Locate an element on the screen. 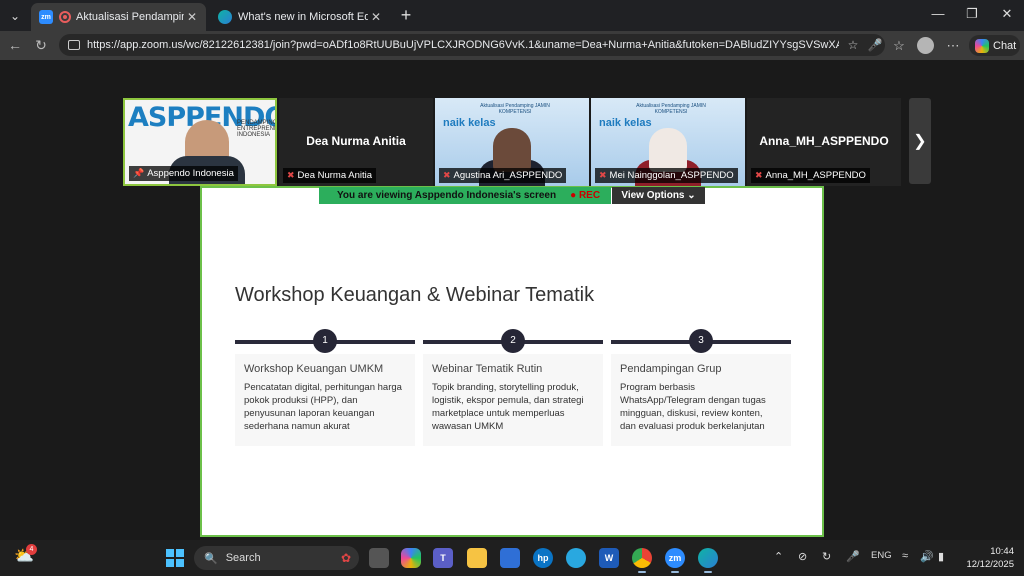  site-info-icon is located at coordinates (74, 45).